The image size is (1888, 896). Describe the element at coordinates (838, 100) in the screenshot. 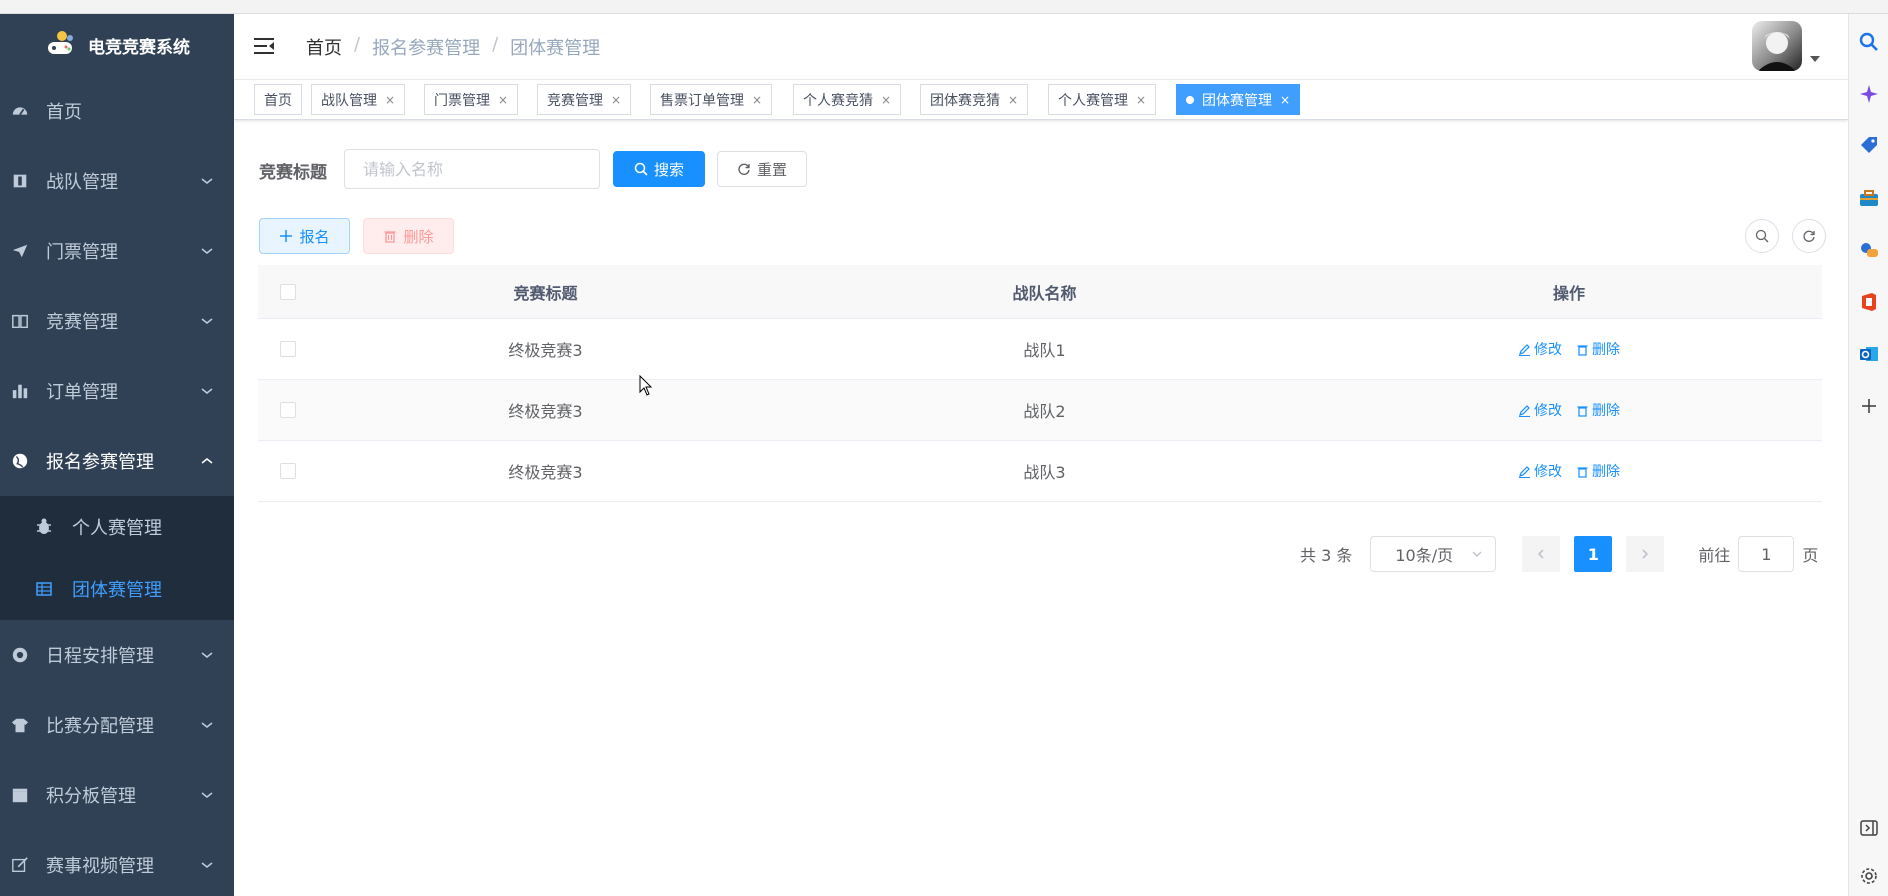

I see `tag-label: 个人赛竞猜` at that location.